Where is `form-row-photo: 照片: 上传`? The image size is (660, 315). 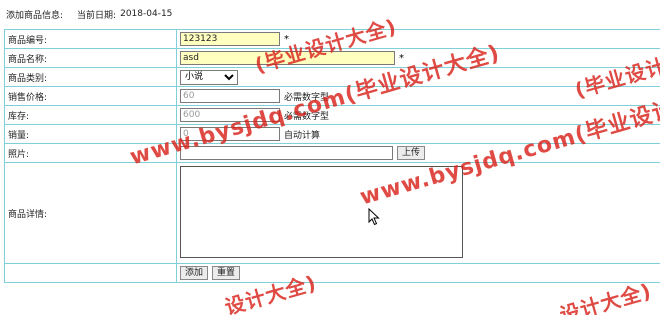
form-row-photo: 照片: 上传 is located at coordinates (332, 153).